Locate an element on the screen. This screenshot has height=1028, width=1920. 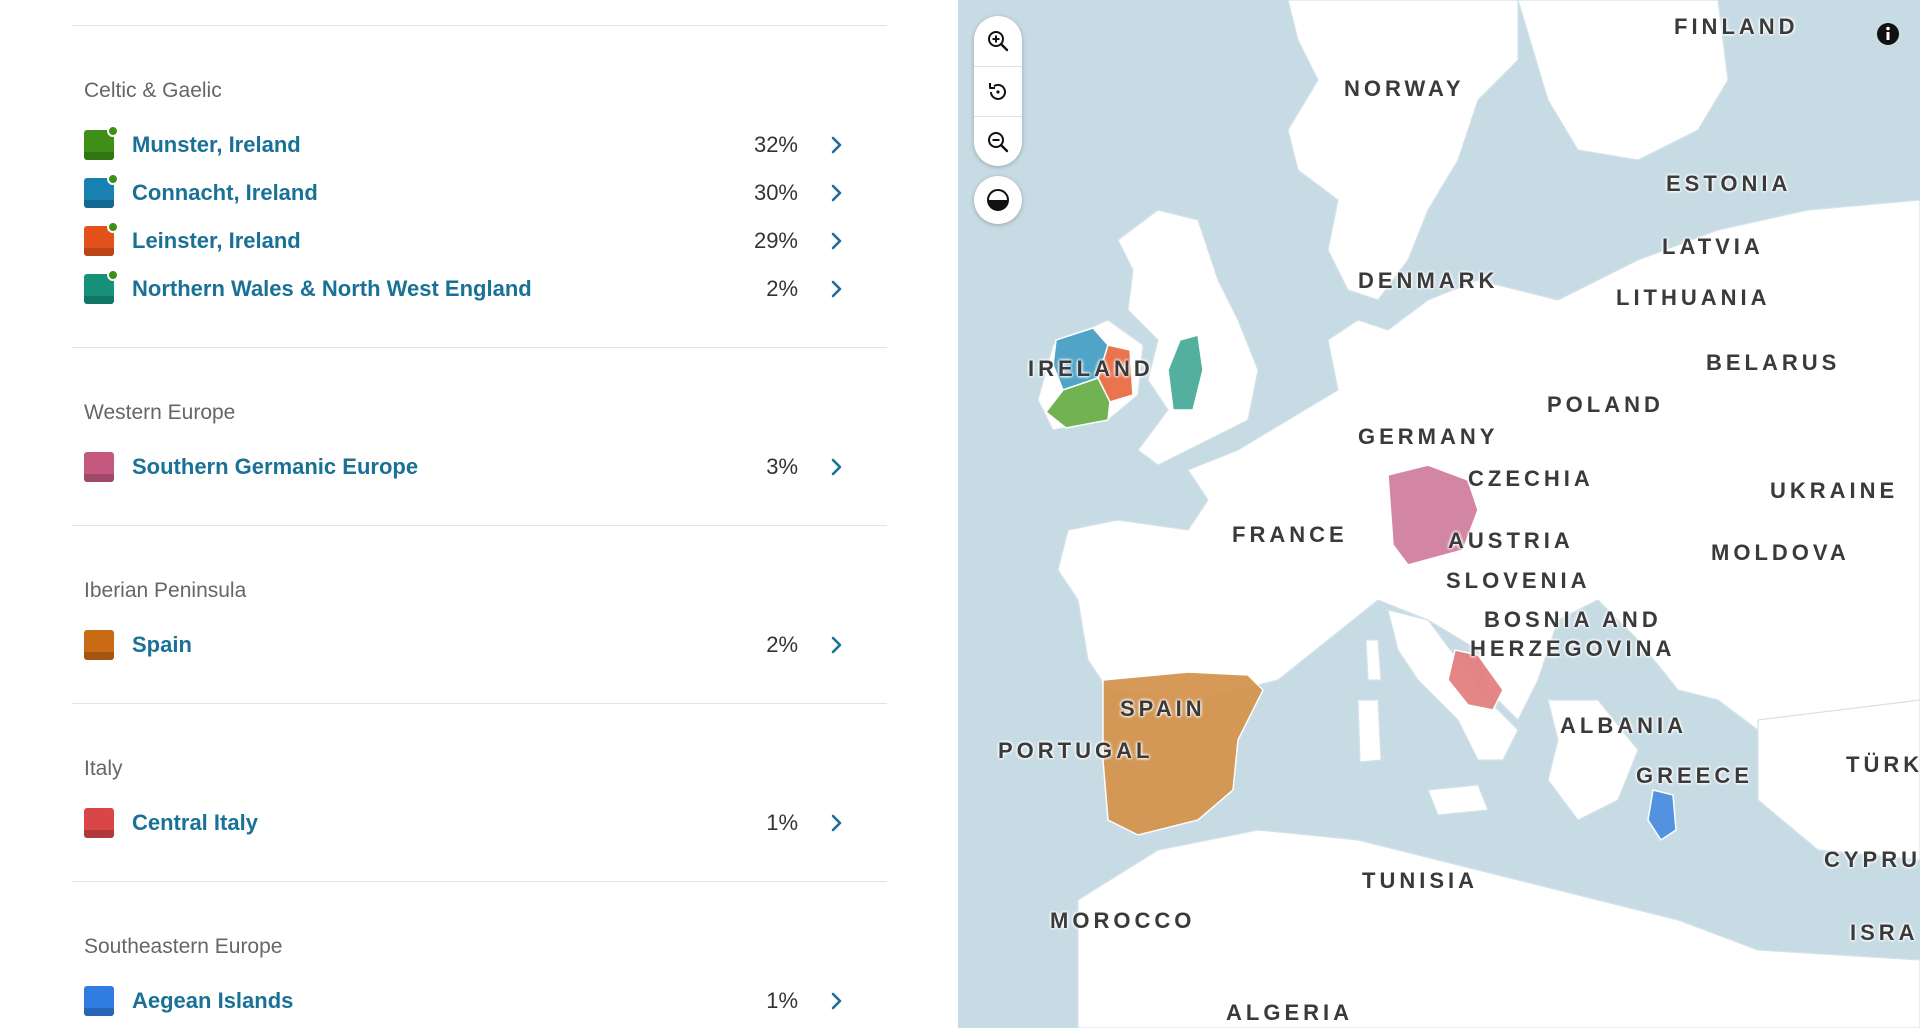
country-label: ISRA is located at coordinates (1884, 932).